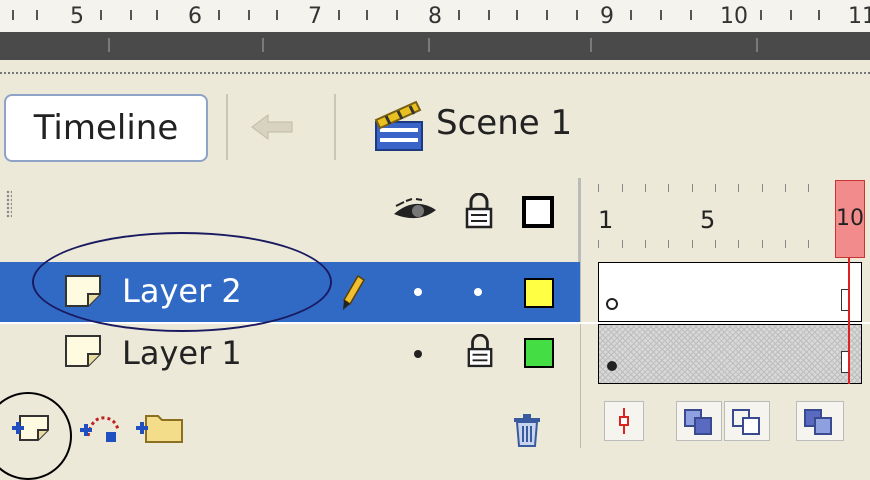  Describe the element at coordinates (182, 353) in the screenshot. I see `layer-name: Layer 1` at that location.